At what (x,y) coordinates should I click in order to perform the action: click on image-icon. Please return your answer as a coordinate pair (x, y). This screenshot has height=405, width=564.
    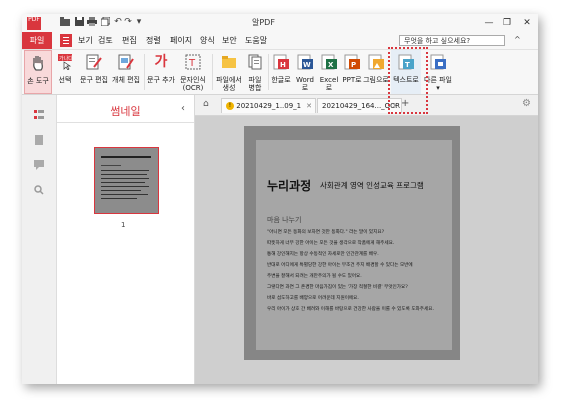
    Looking at the image, I should click on (376, 62).